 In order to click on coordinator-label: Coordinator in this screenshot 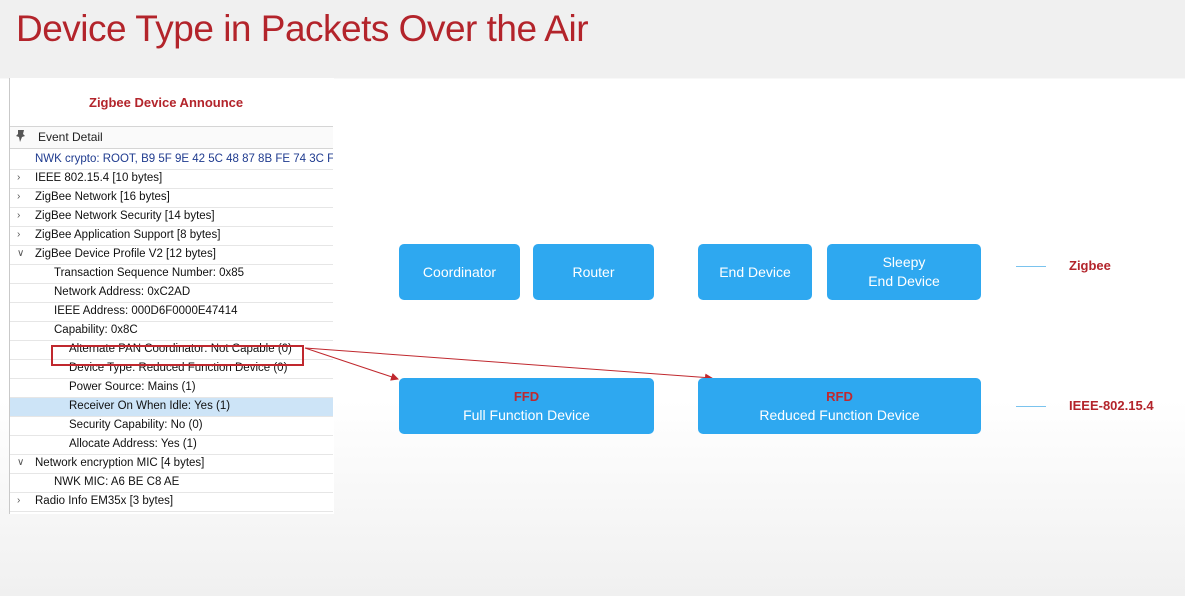, I will do `click(459, 271)`.